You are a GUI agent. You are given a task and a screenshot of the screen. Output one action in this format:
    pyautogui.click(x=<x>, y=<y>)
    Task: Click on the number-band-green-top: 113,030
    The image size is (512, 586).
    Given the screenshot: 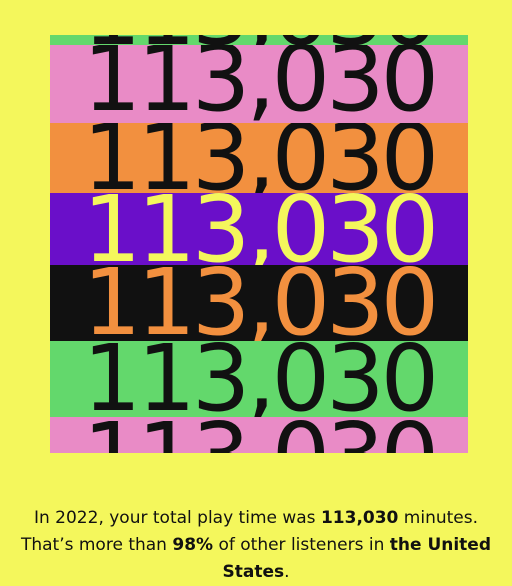 What is the action you would take?
    pyautogui.click(x=259, y=40)
    